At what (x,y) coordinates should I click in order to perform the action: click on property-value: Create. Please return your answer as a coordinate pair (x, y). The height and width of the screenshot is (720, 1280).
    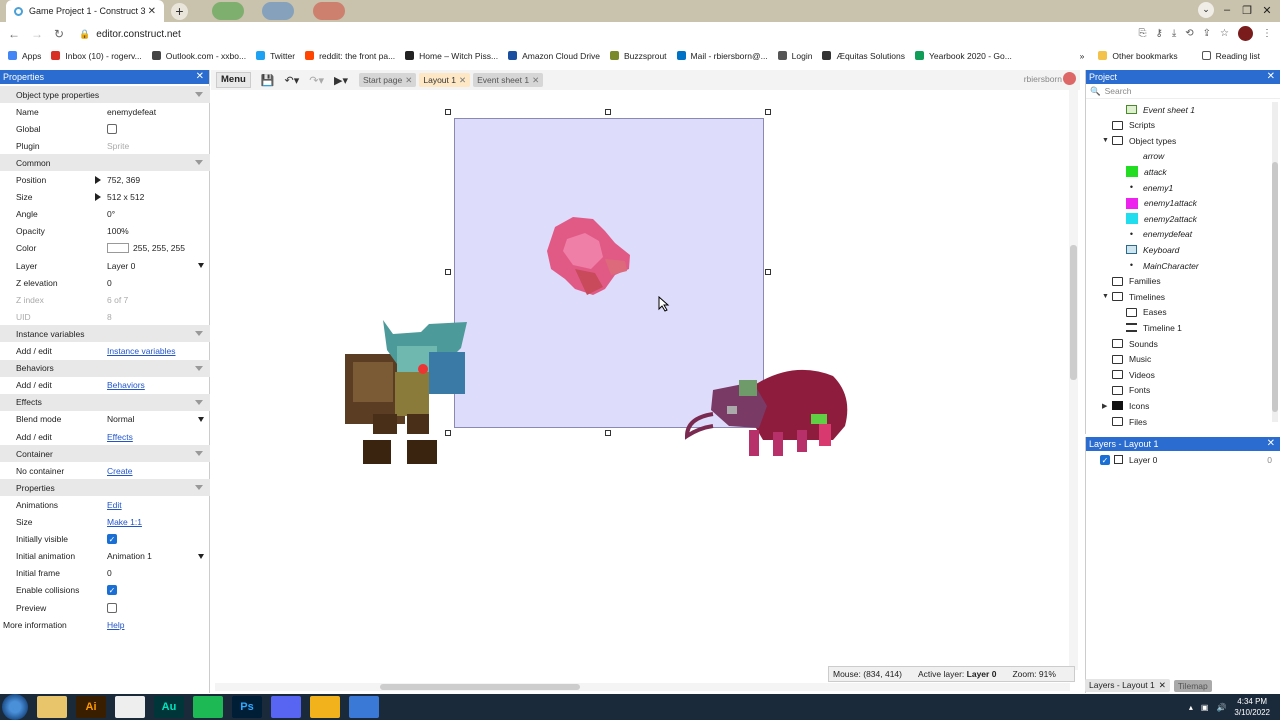
    Looking at the image, I should click on (120, 471).